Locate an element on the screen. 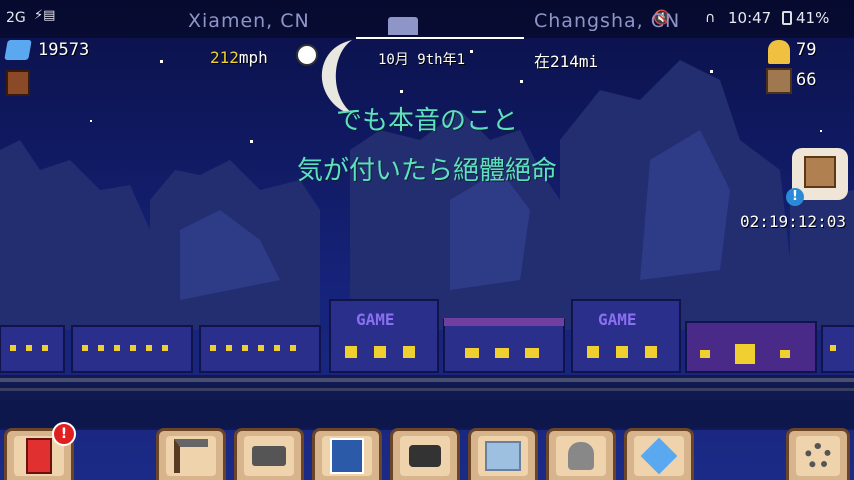  clock: 10:47 is located at coordinates (750, 18).